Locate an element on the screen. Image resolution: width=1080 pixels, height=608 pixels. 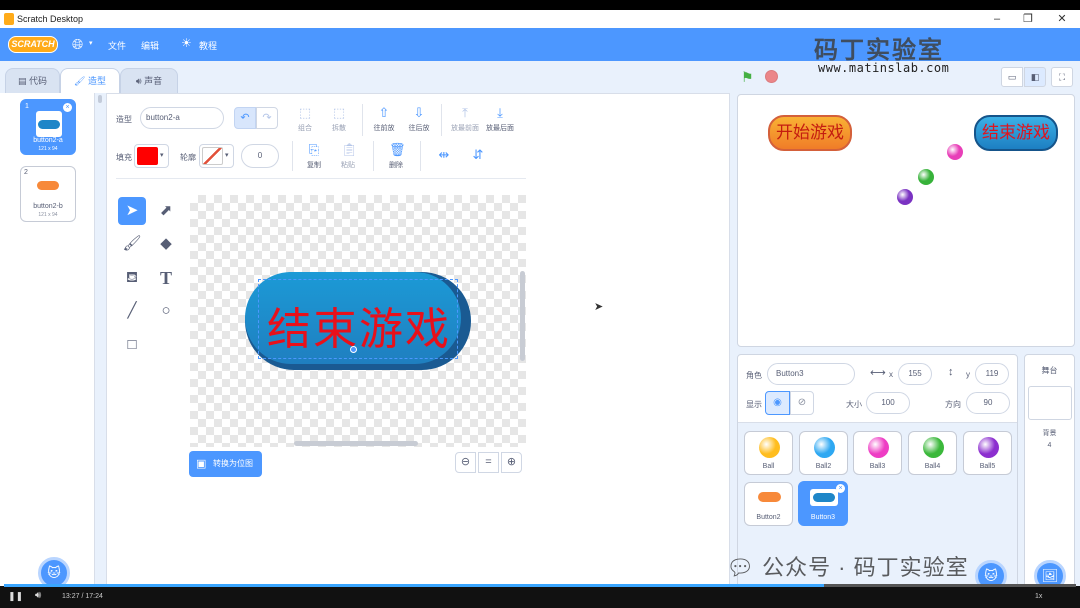
ungroup-button: ⬚ 拆散 is located at coordinates (339, 119).